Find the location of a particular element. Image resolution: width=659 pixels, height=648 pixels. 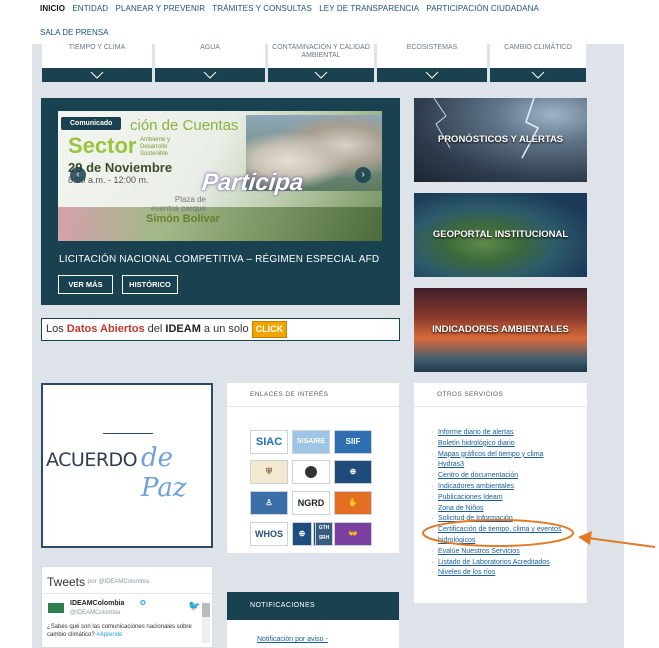

siif-logo: SIIF is located at coordinates (353, 442).